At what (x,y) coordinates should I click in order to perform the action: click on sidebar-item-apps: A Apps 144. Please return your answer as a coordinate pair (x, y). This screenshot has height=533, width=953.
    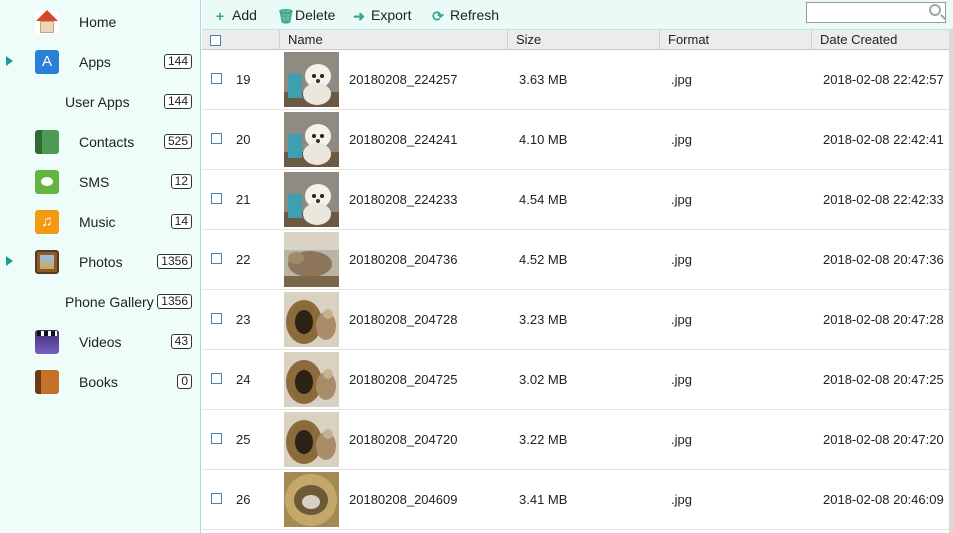
    Looking at the image, I should click on (100, 62).